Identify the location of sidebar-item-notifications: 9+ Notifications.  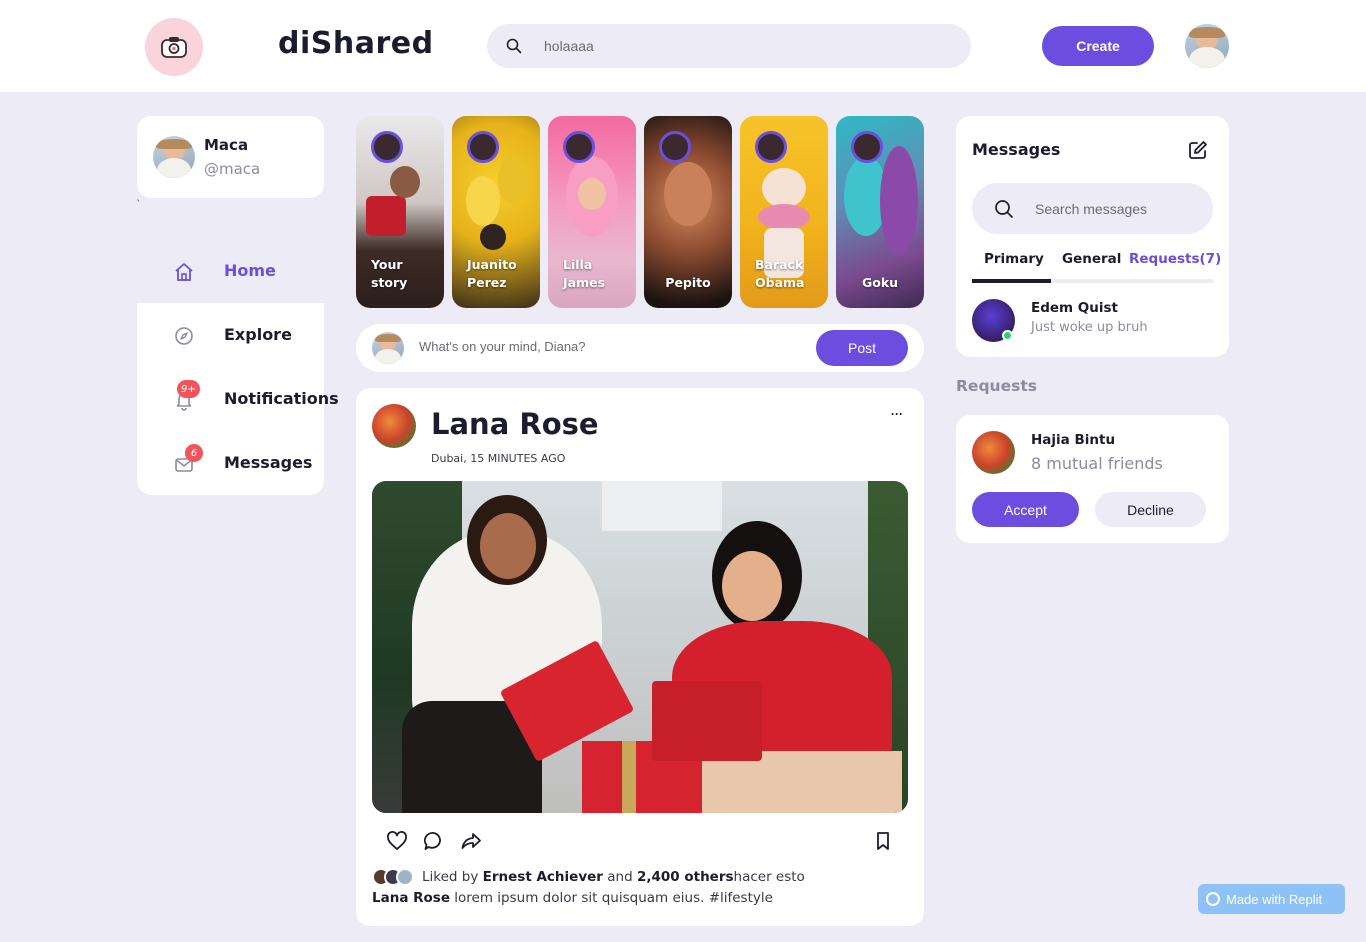
(247, 399).